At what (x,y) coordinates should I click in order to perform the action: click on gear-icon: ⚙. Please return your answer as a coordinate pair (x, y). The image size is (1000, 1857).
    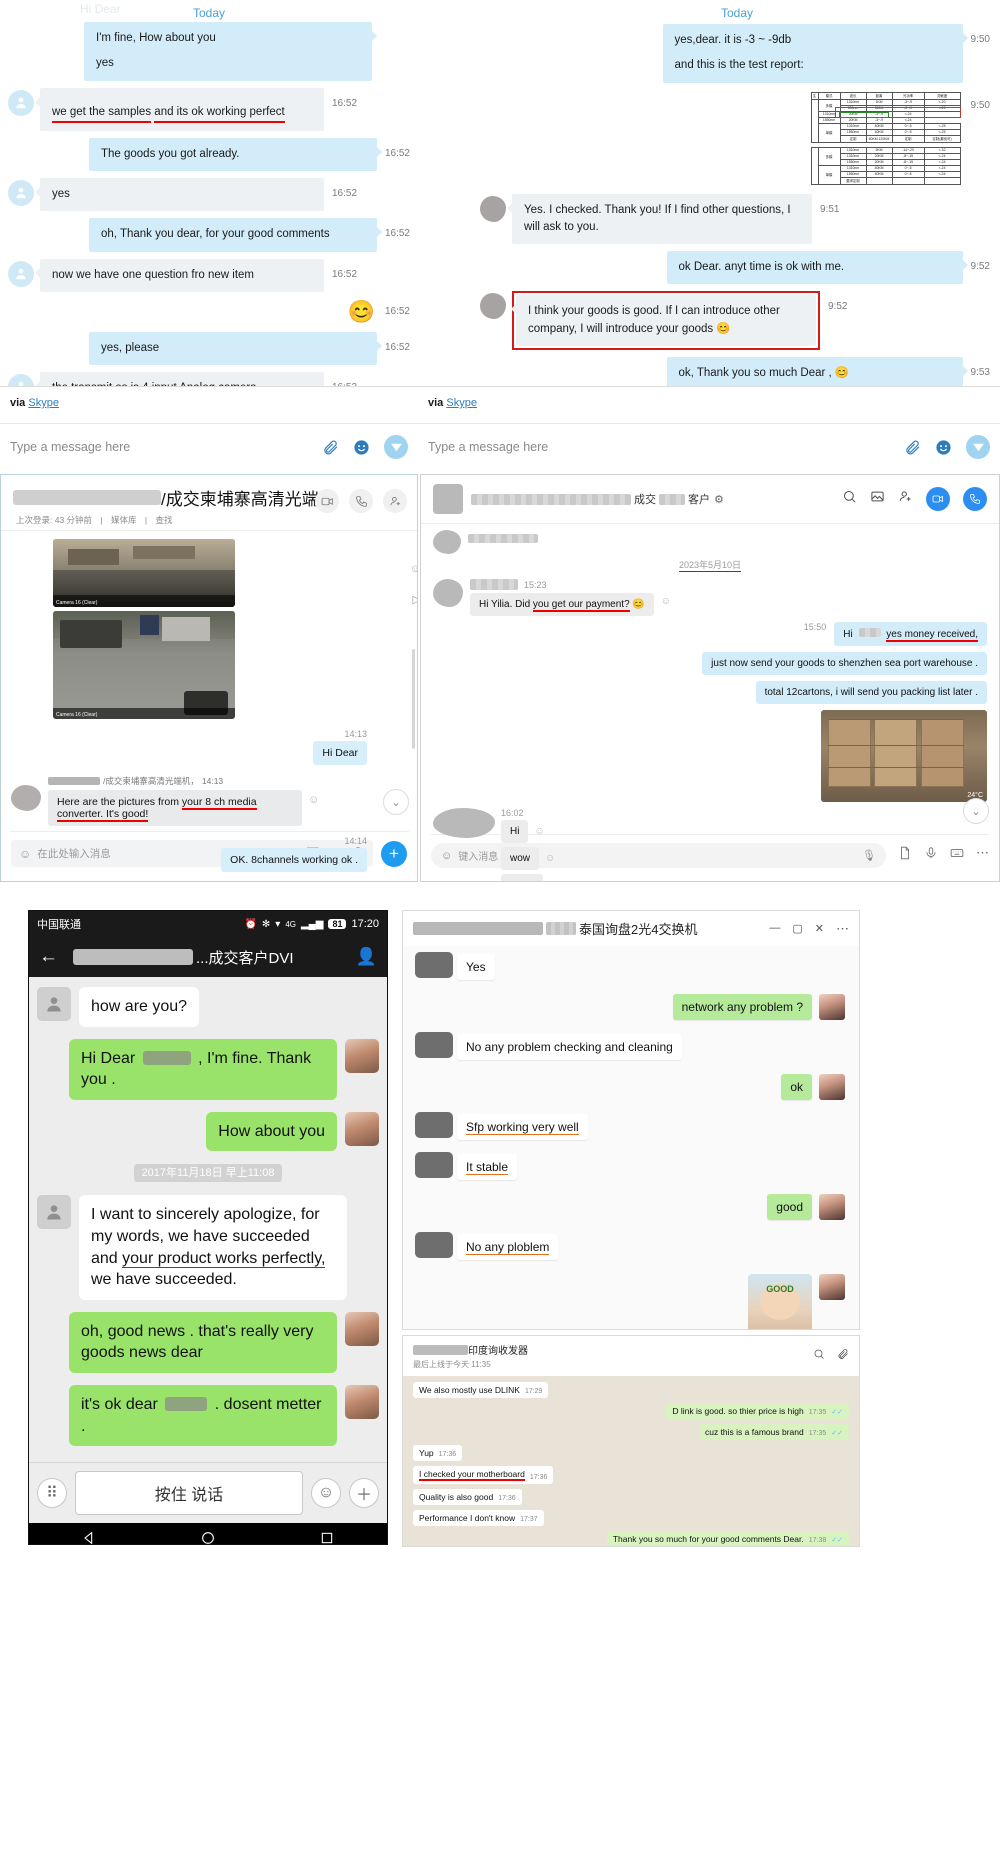
    Looking at the image, I should click on (719, 499).